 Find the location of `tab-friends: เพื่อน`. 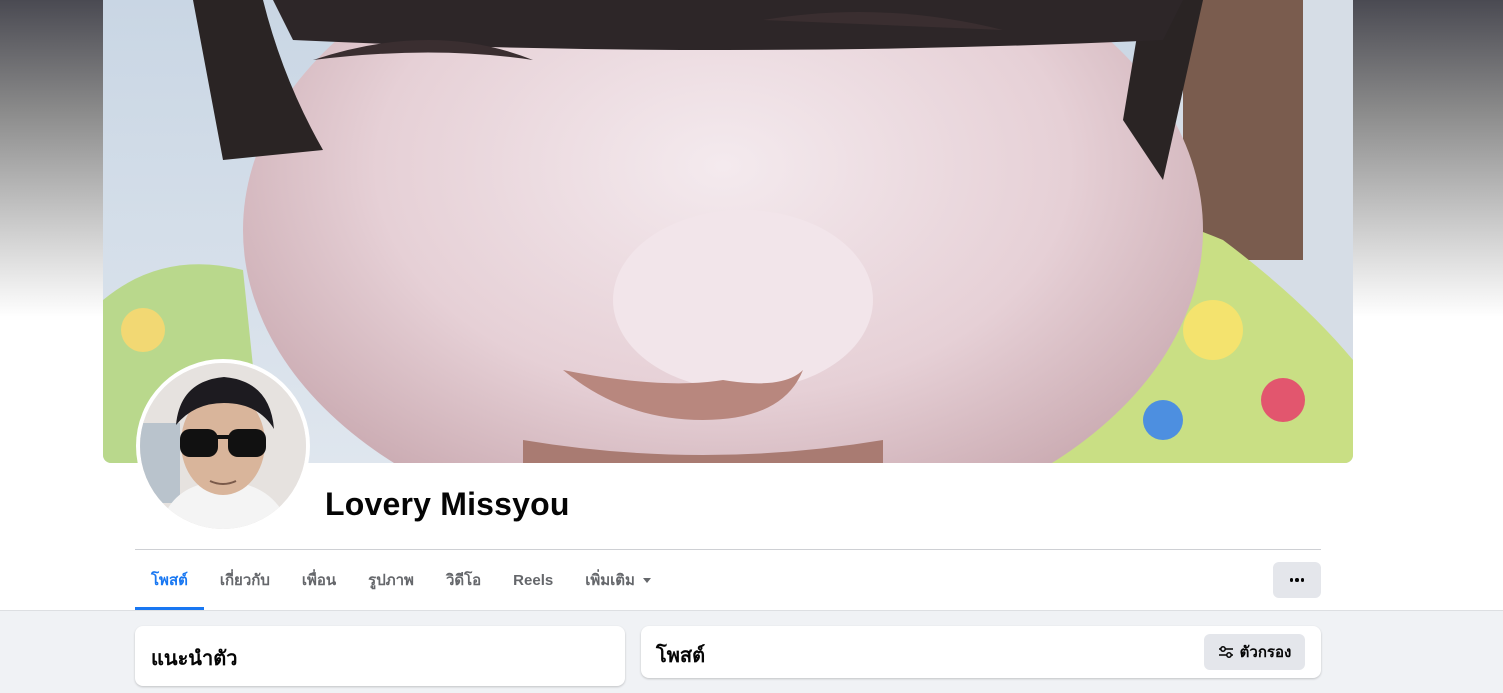

tab-friends: เพื่อน is located at coordinates (319, 580).